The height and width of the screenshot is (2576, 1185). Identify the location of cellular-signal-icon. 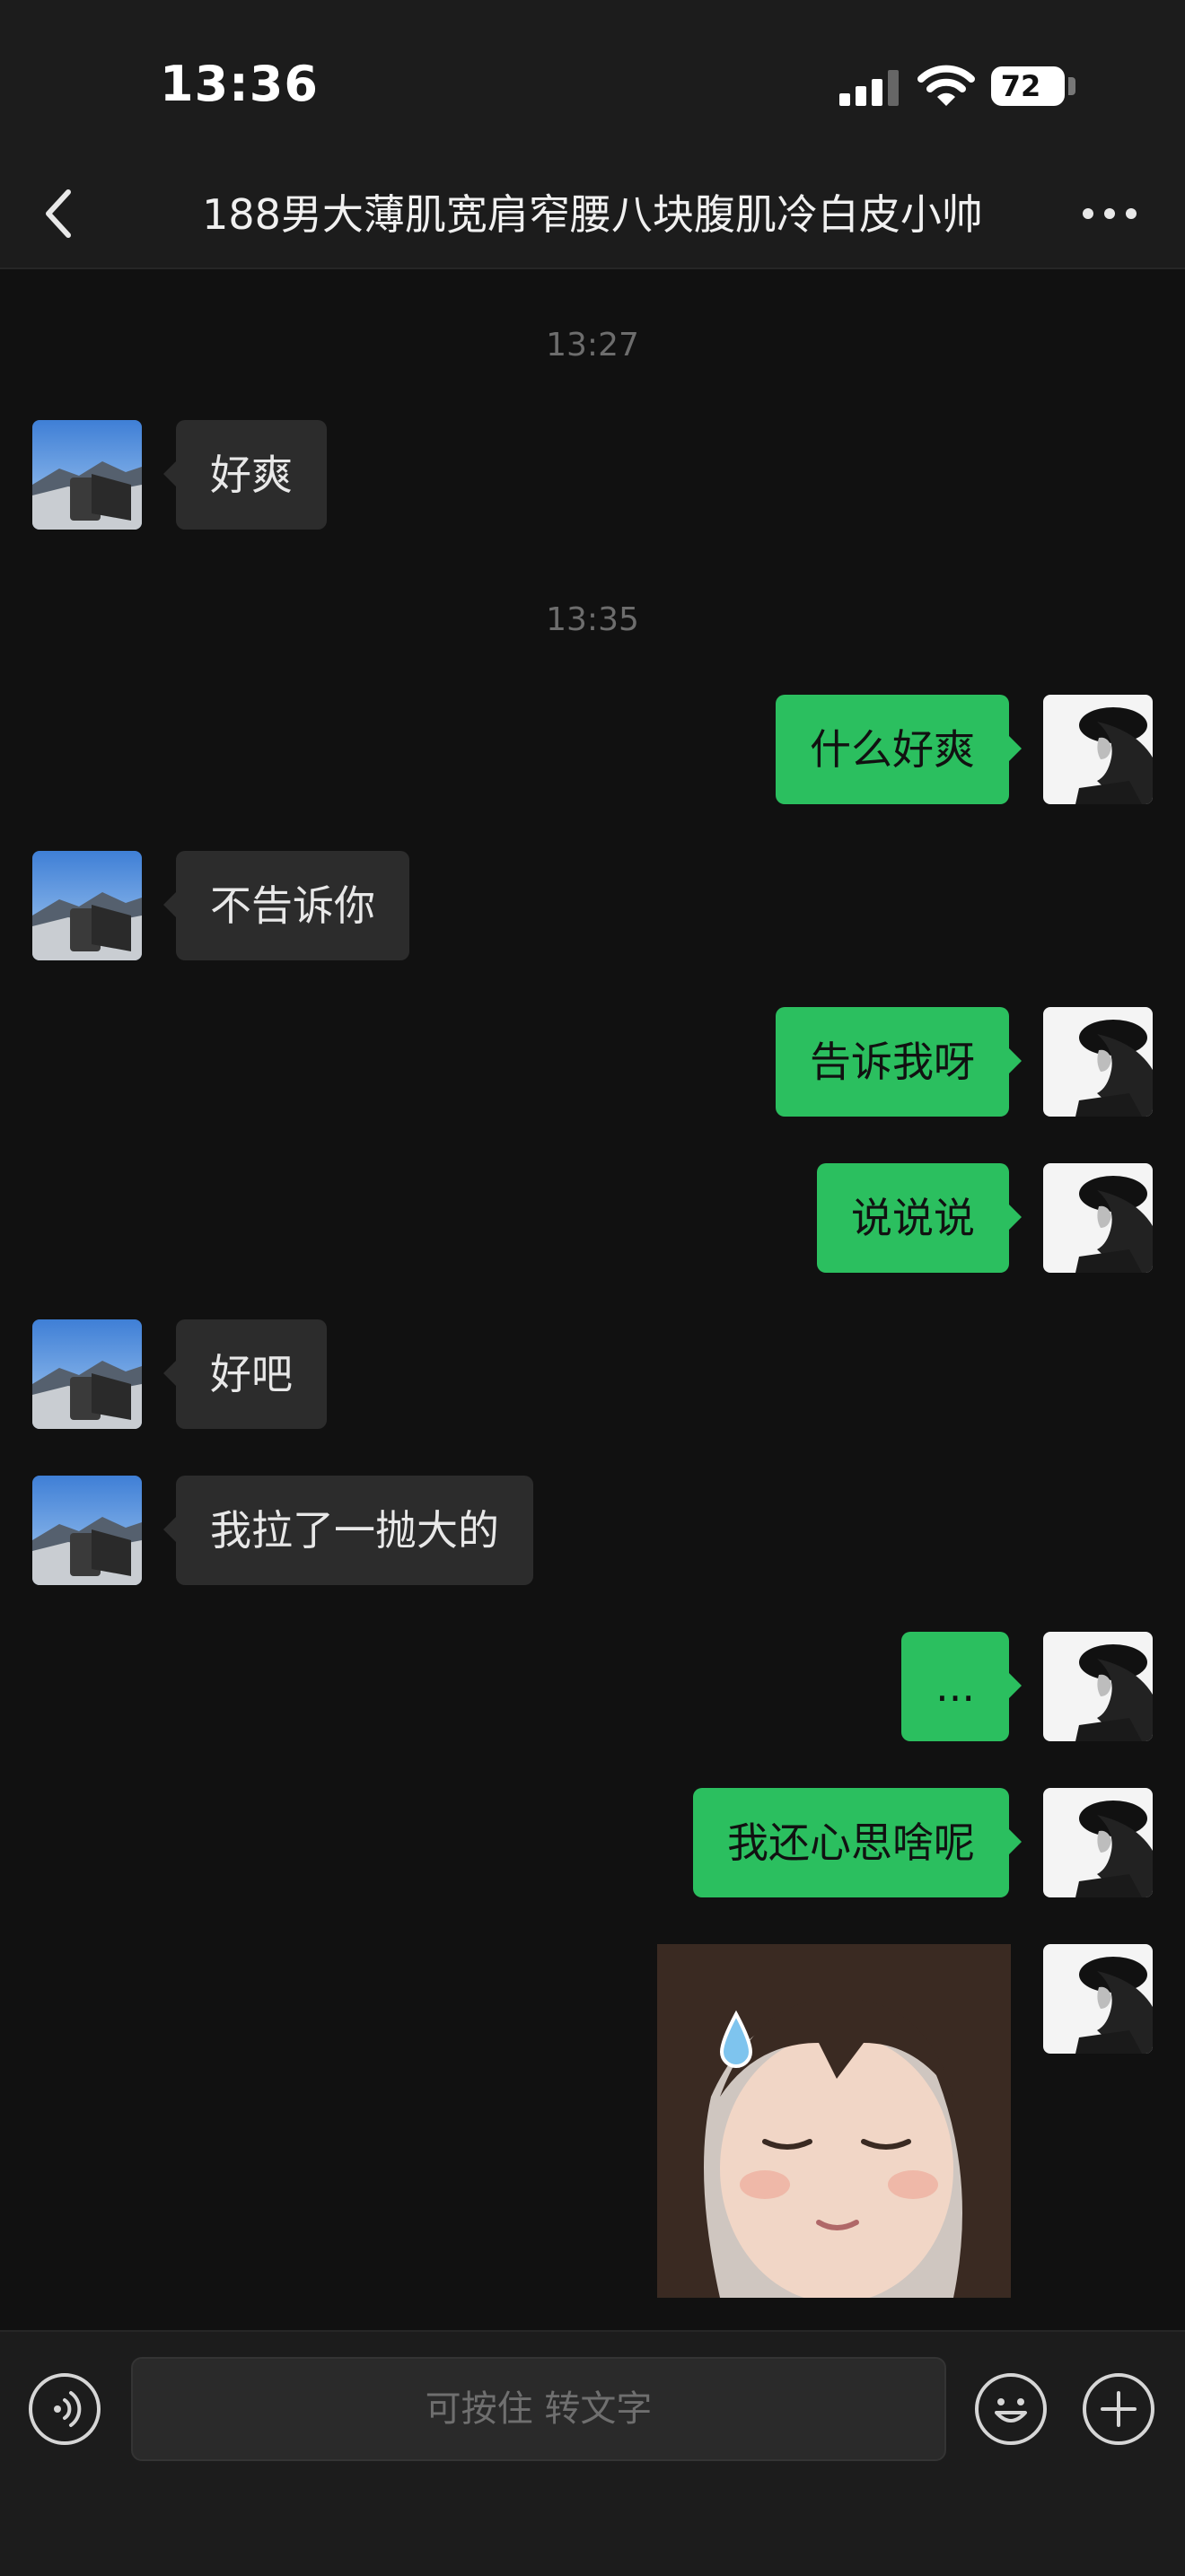
(869, 88).